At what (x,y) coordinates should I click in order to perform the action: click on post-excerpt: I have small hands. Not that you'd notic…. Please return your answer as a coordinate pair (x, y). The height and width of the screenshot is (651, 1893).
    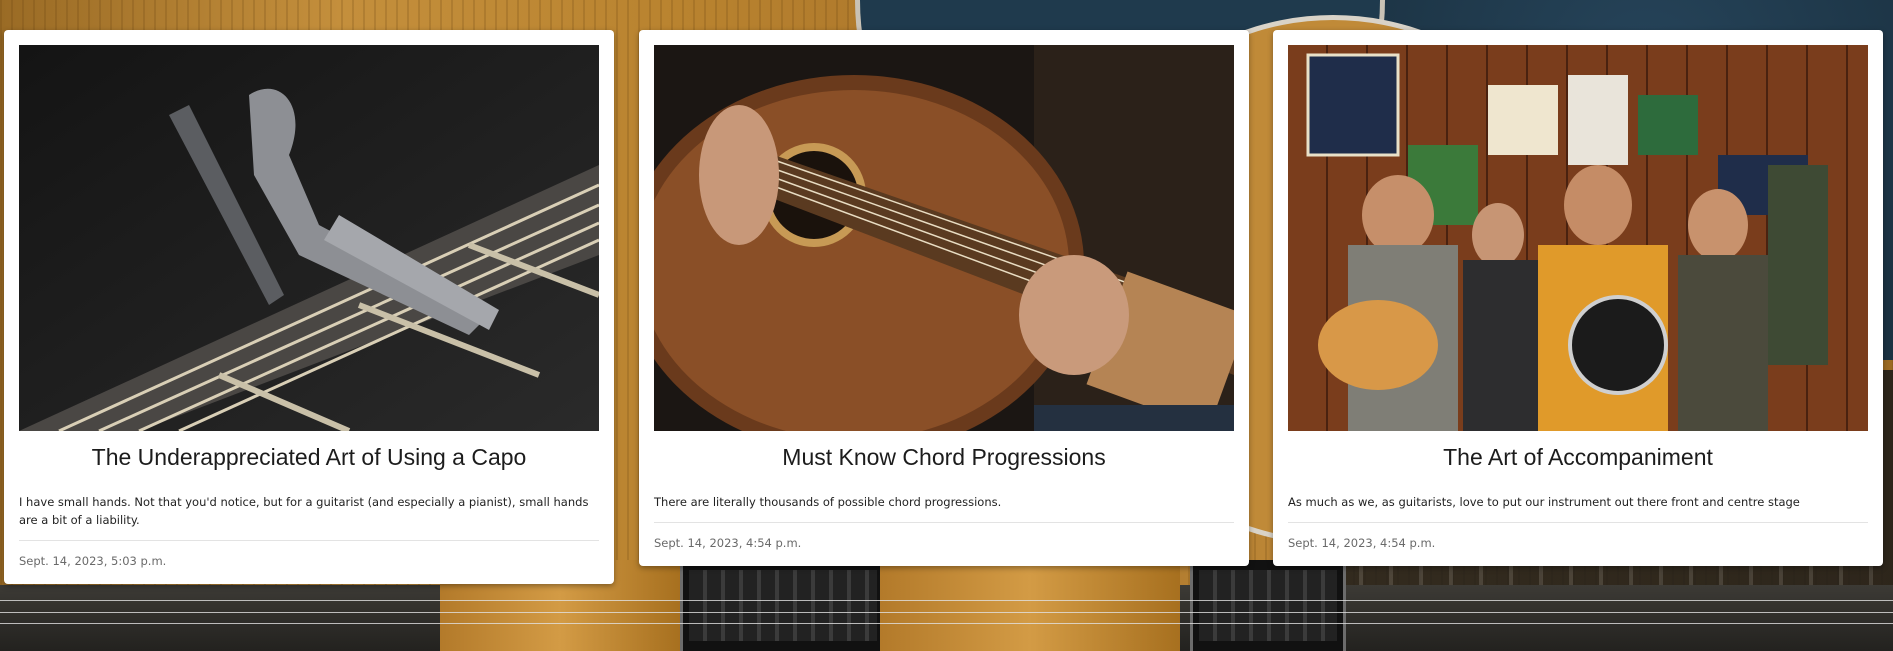
    Looking at the image, I should click on (304, 511).